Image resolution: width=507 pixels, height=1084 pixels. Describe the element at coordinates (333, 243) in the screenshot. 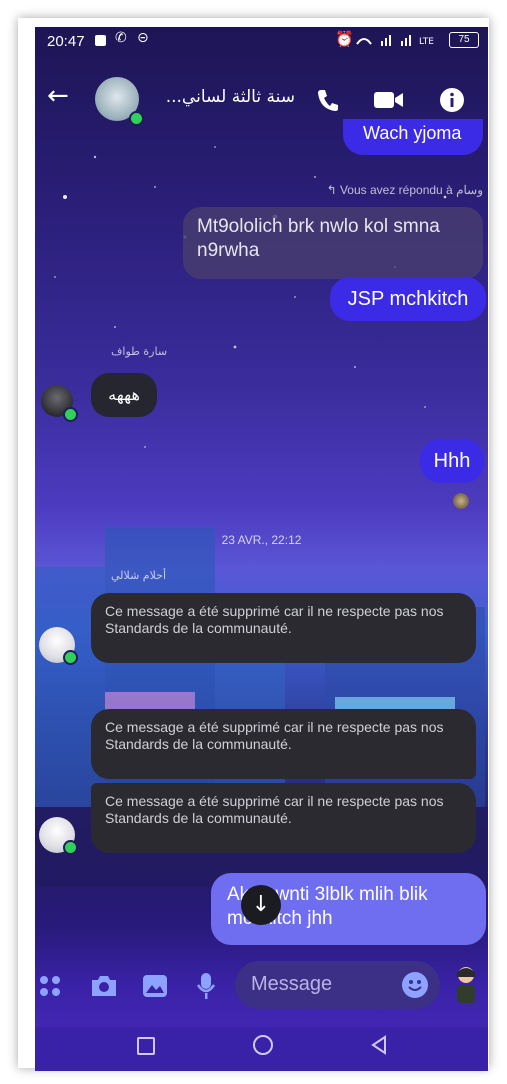

I see `quoted-message: Mt9ololich brk nwlo kol smna n9rwha` at that location.